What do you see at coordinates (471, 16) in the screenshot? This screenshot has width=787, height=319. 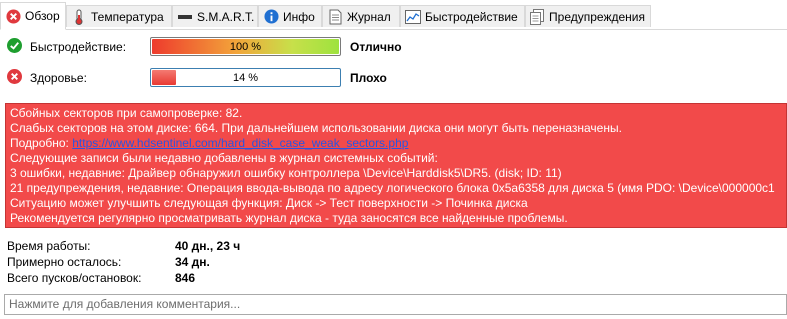 I see `tab-label: Быстродействие` at bounding box center [471, 16].